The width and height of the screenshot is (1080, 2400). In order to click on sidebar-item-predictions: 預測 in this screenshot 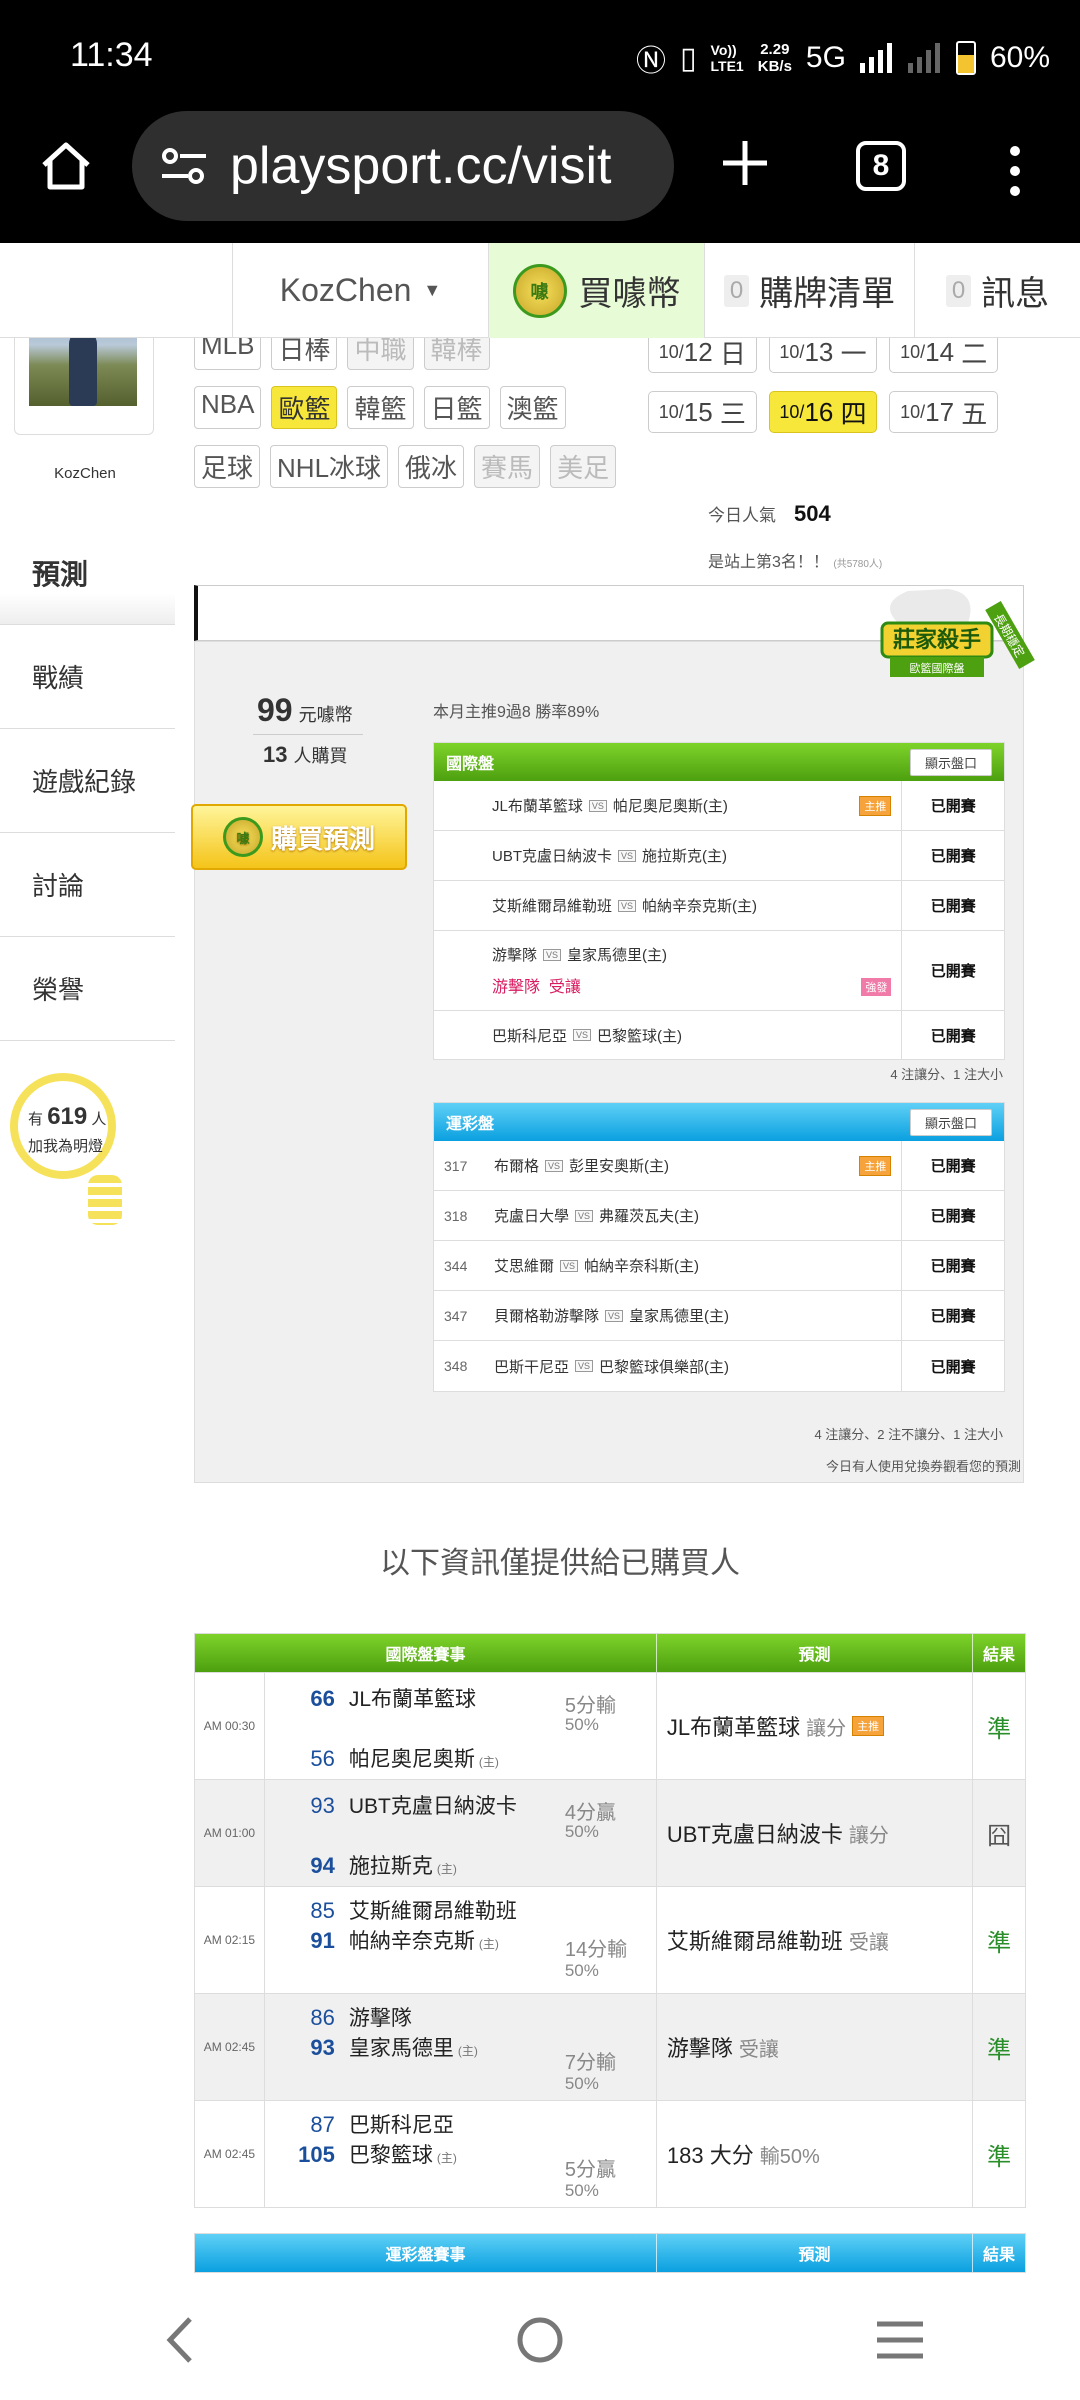, I will do `click(87, 573)`.